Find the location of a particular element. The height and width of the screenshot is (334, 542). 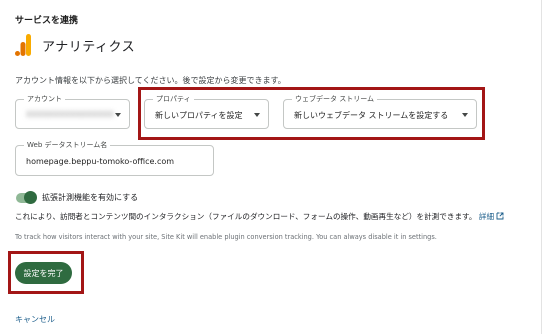

caret-down-icon is located at coordinates (118, 115).